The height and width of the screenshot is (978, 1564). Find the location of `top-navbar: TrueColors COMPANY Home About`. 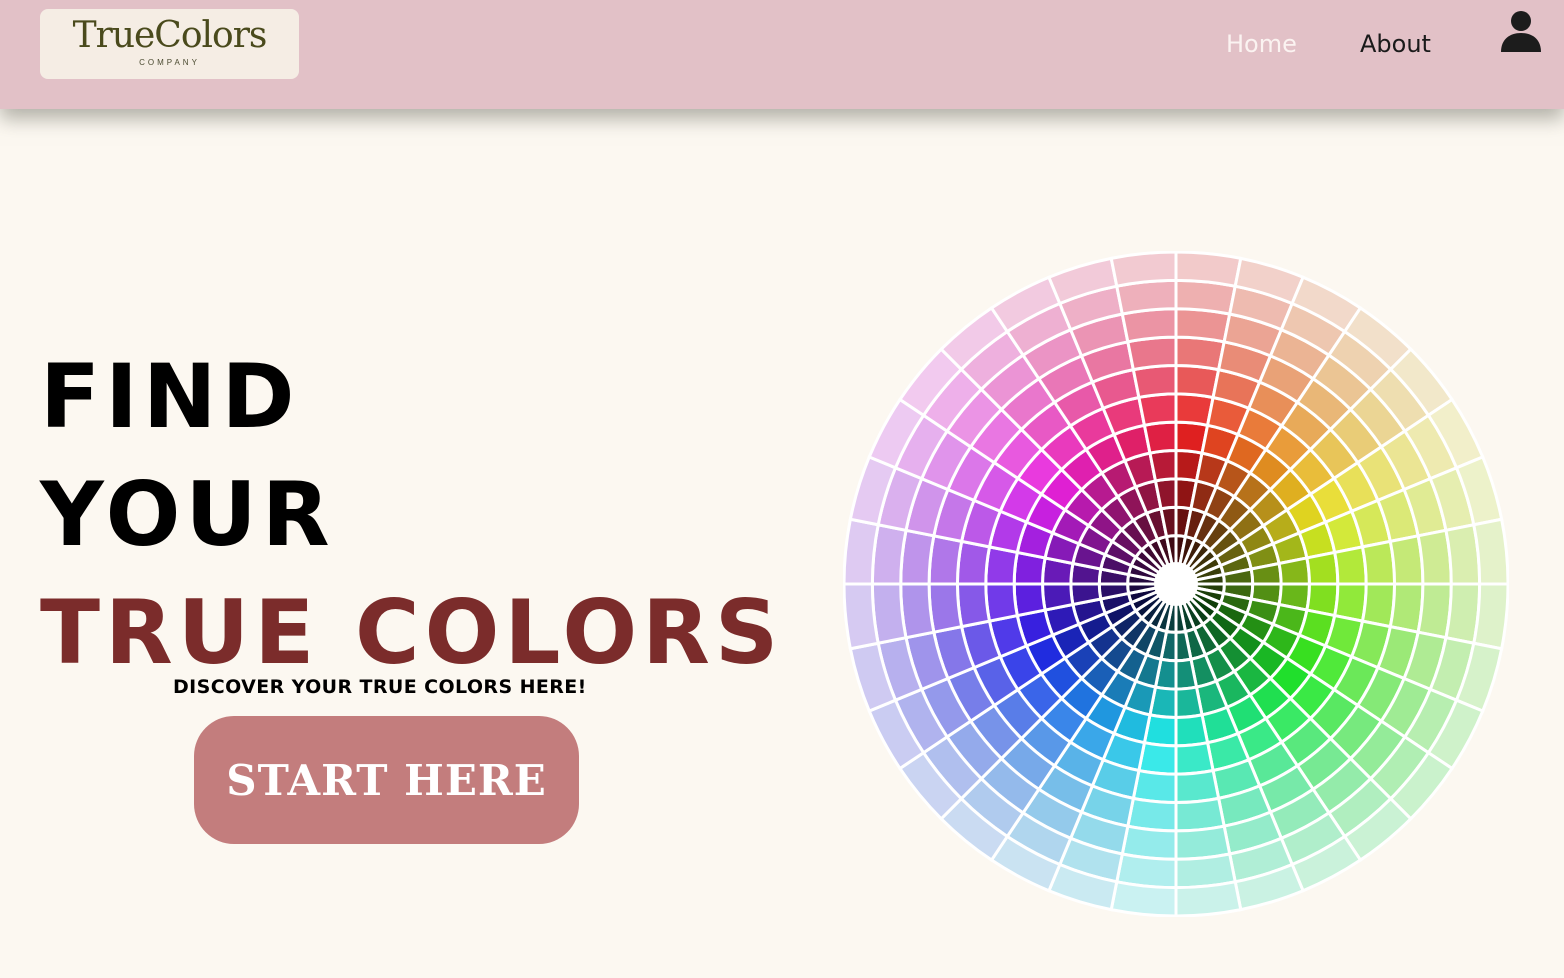

top-navbar: TrueColors COMPANY Home About is located at coordinates (782, 54).